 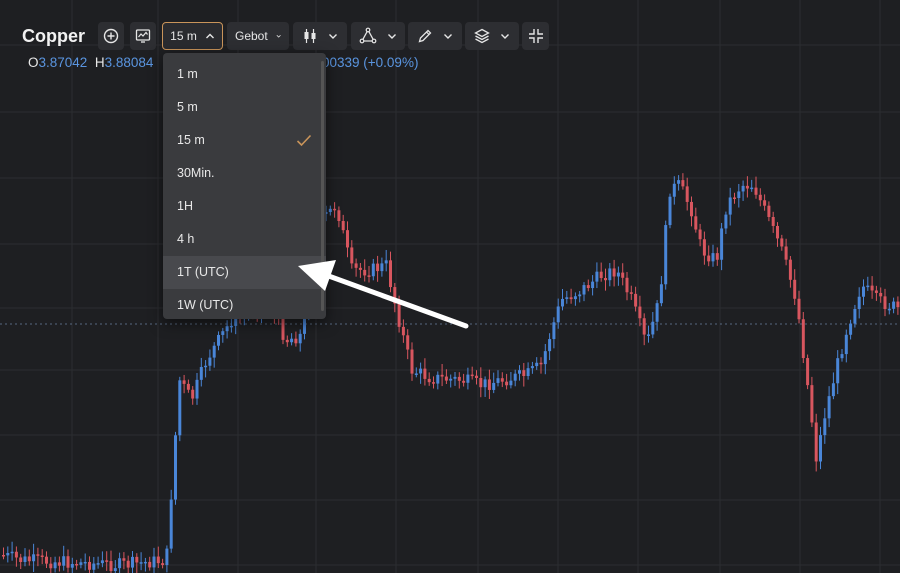 I want to click on option-label: 5 m, so click(x=187, y=107).